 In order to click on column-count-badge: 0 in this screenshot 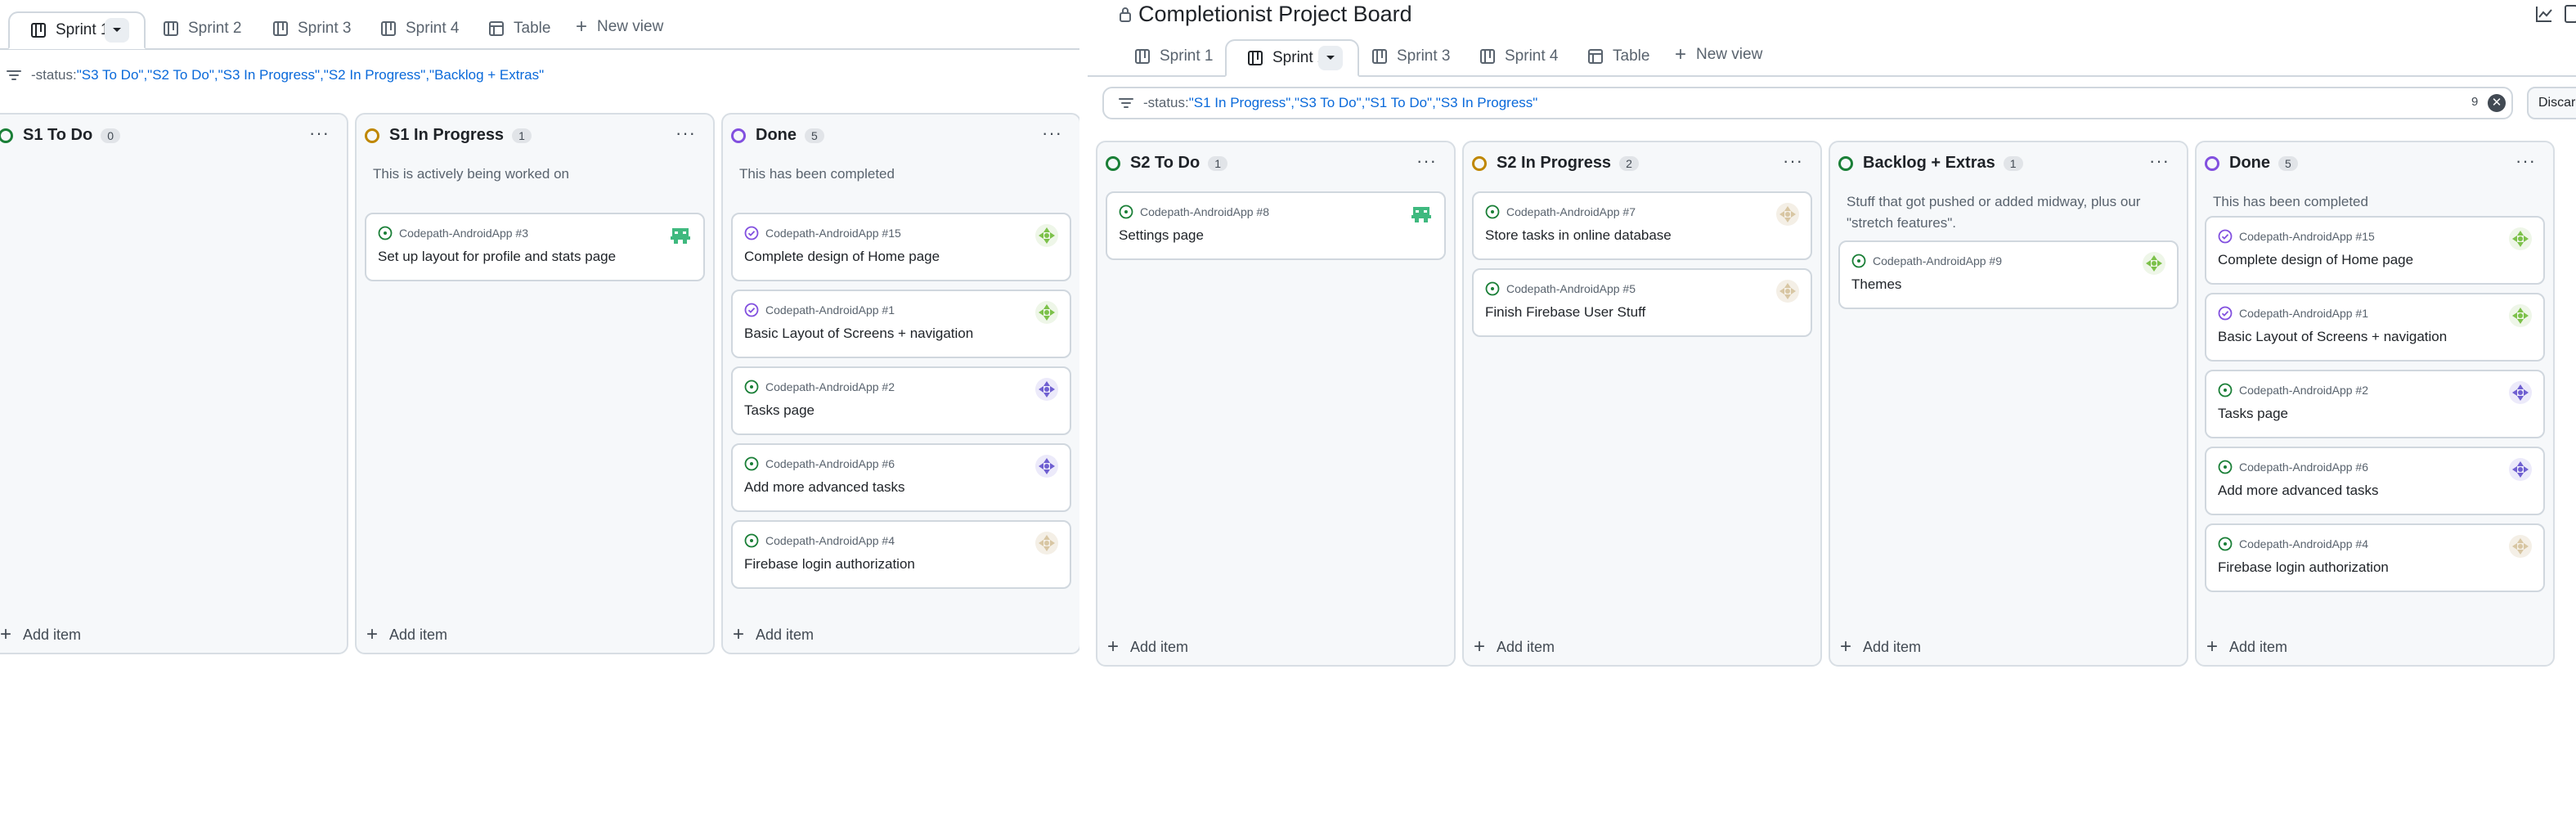, I will do `click(111, 135)`.